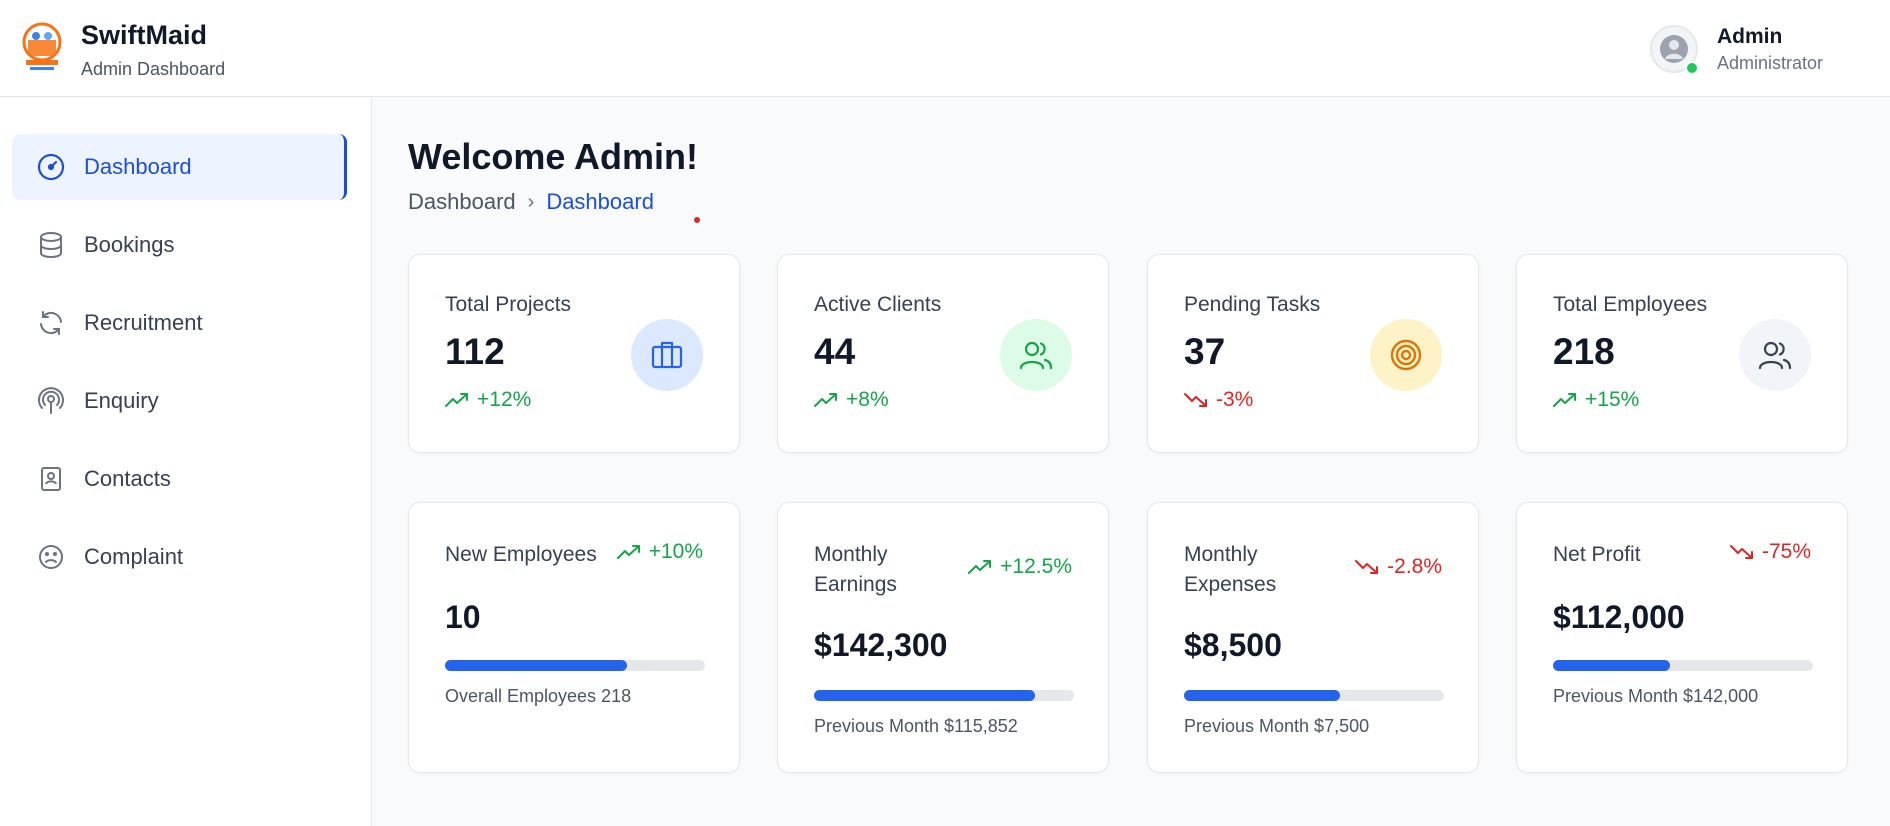 The image size is (1890, 826). What do you see at coordinates (521, 554) in the screenshot?
I see `metric-title: New Employees` at bounding box center [521, 554].